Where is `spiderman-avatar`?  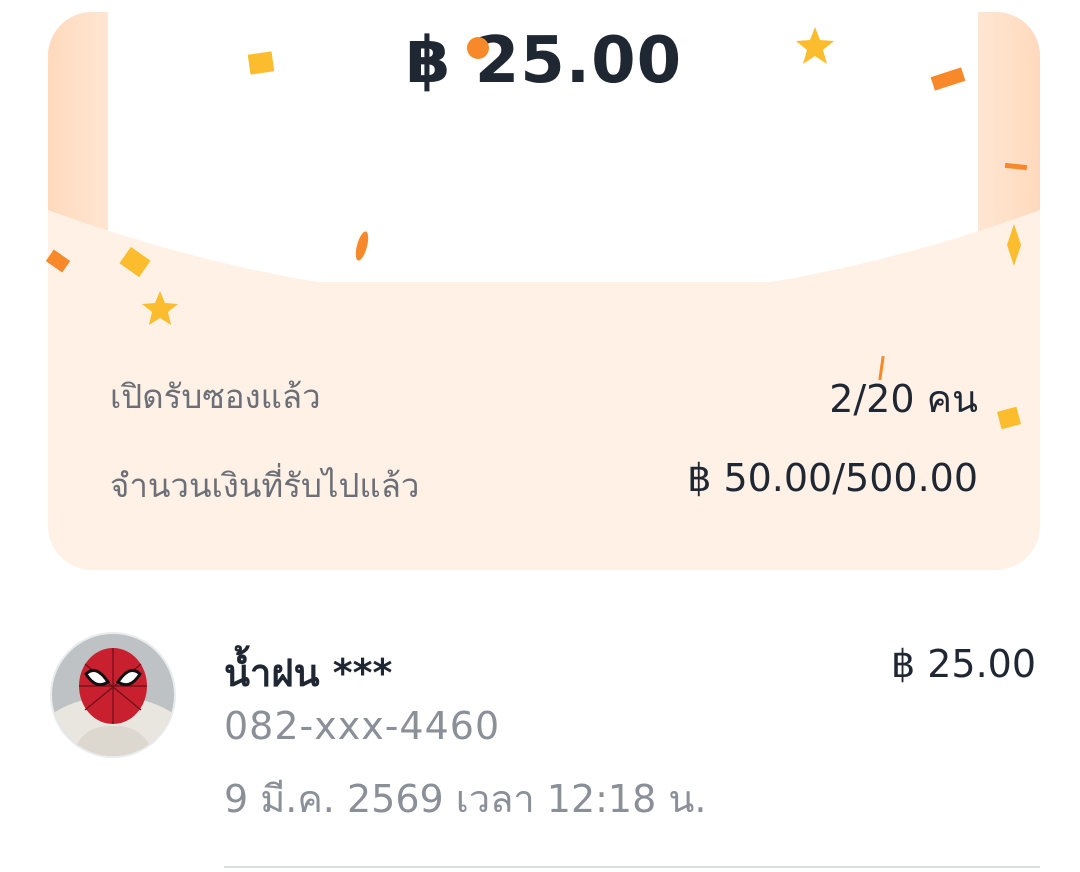
spiderman-avatar is located at coordinates (113, 695).